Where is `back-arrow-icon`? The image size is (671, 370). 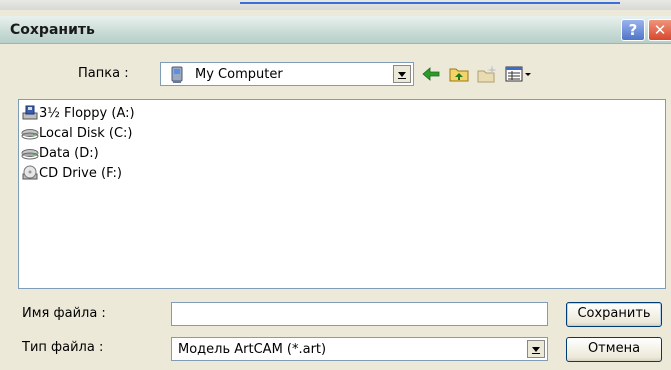
back-arrow-icon is located at coordinates (431, 74).